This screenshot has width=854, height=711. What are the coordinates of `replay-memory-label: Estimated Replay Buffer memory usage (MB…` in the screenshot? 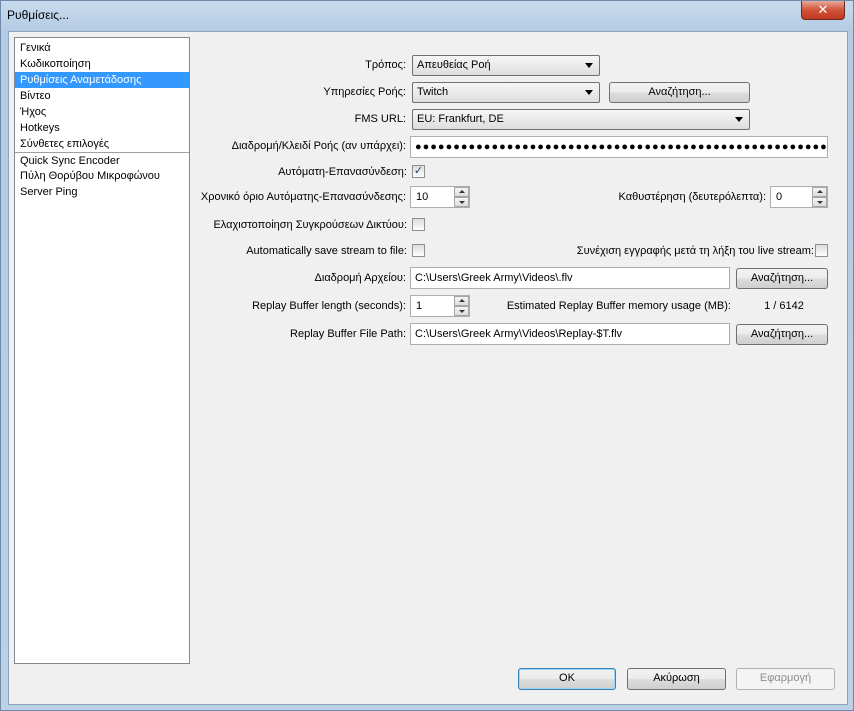 It's located at (618, 306).